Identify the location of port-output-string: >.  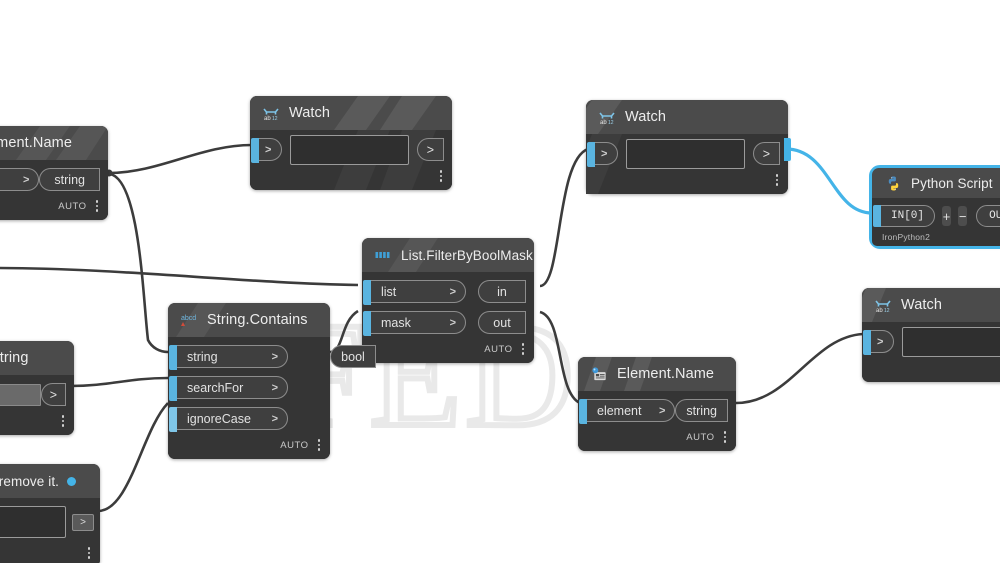
(53, 394).